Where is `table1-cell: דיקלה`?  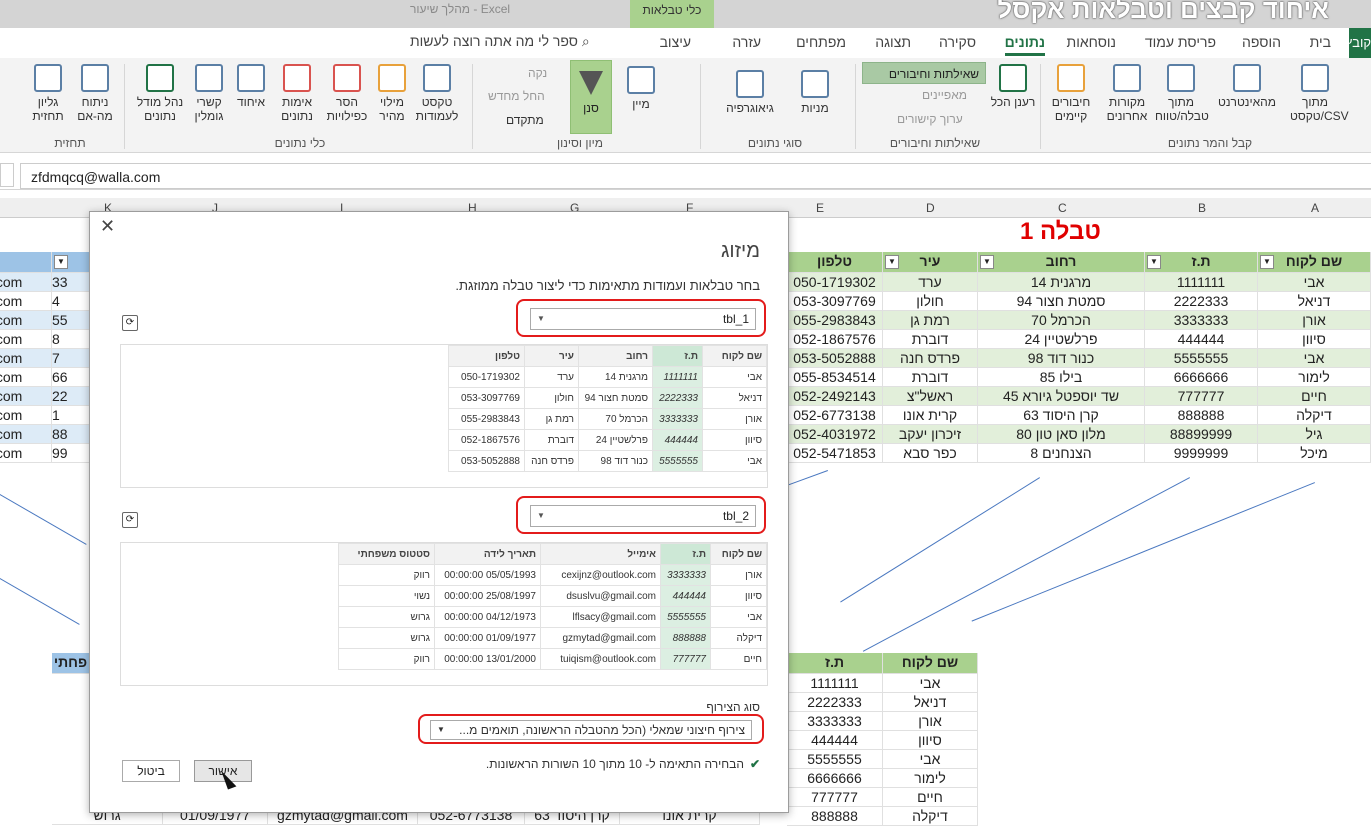 table1-cell: דיקלה is located at coordinates (1314, 415).